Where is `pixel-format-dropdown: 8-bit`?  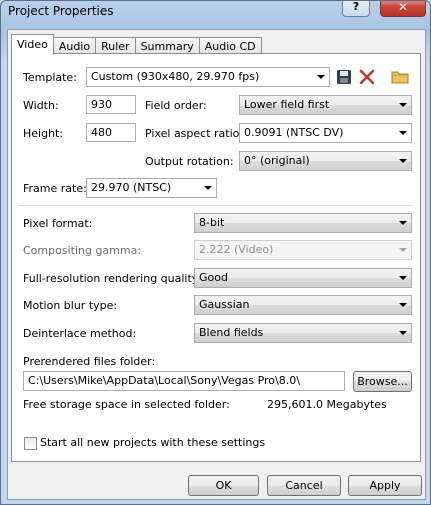 pixel-format-dropdown: 8-bit is located at coordinates (303, 223).